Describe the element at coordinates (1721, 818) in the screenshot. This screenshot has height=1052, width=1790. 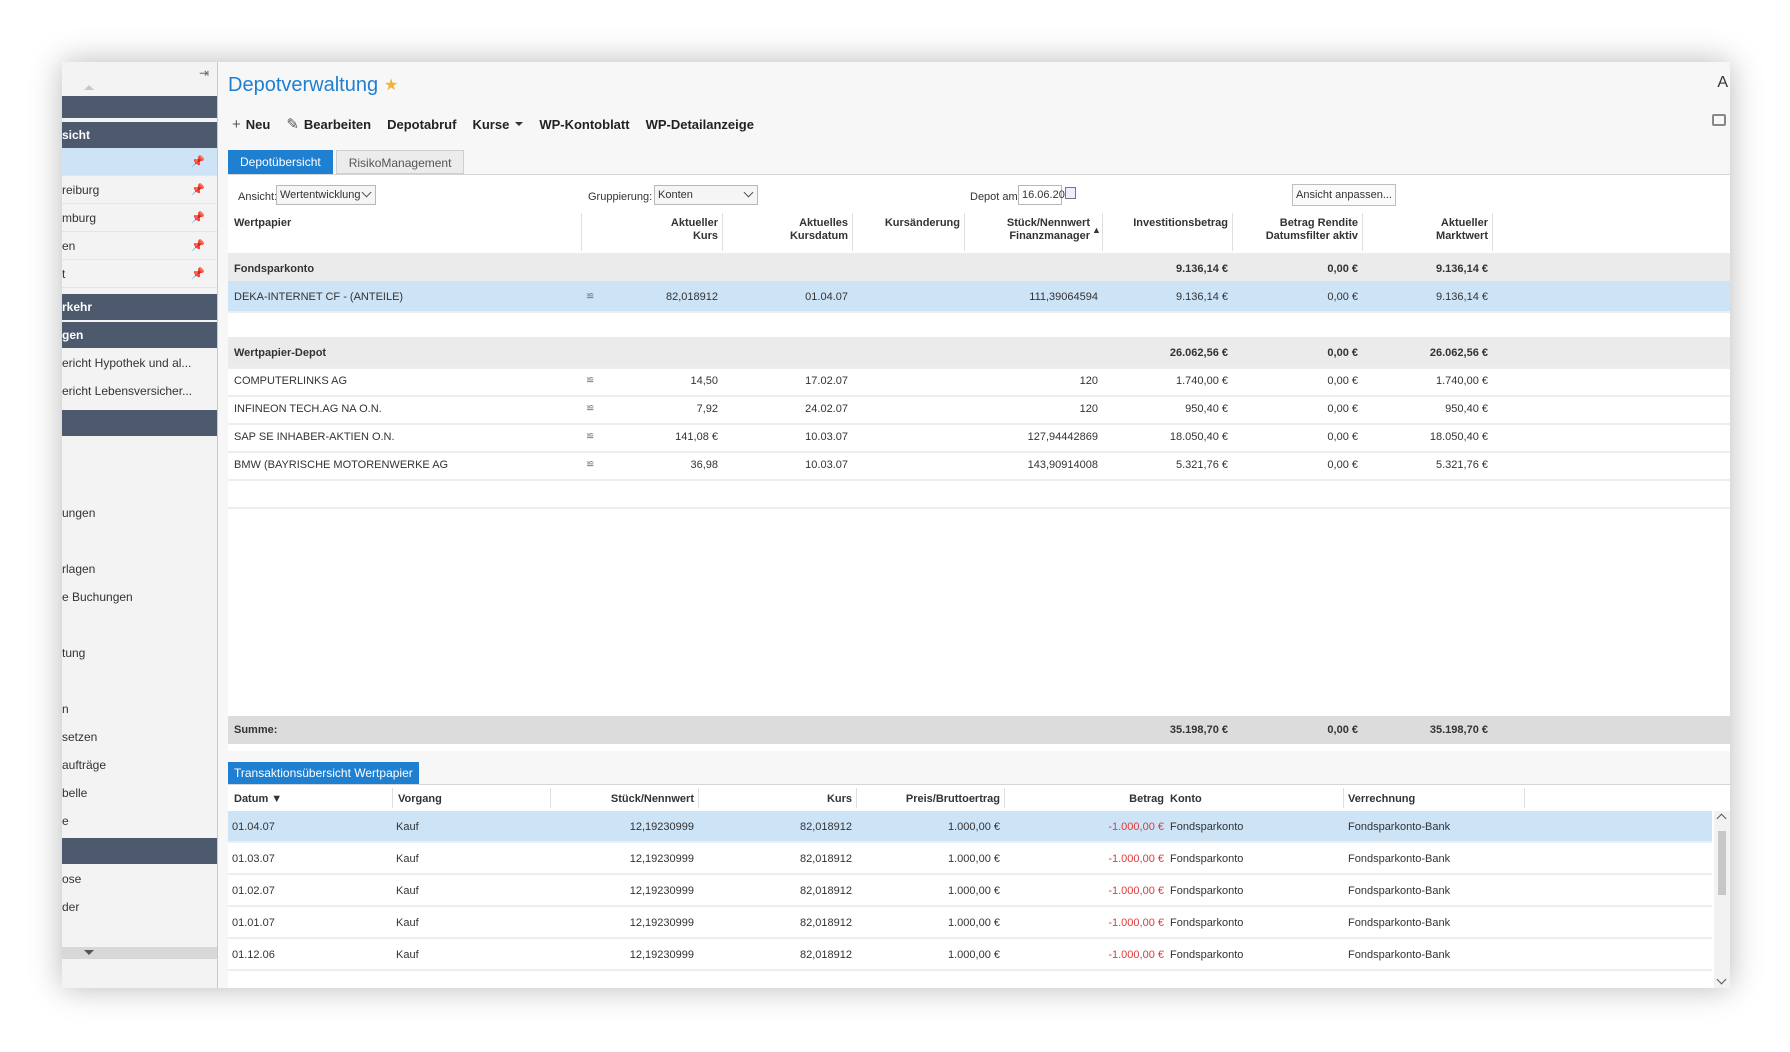
I see `chevron-up-icon` at that location.